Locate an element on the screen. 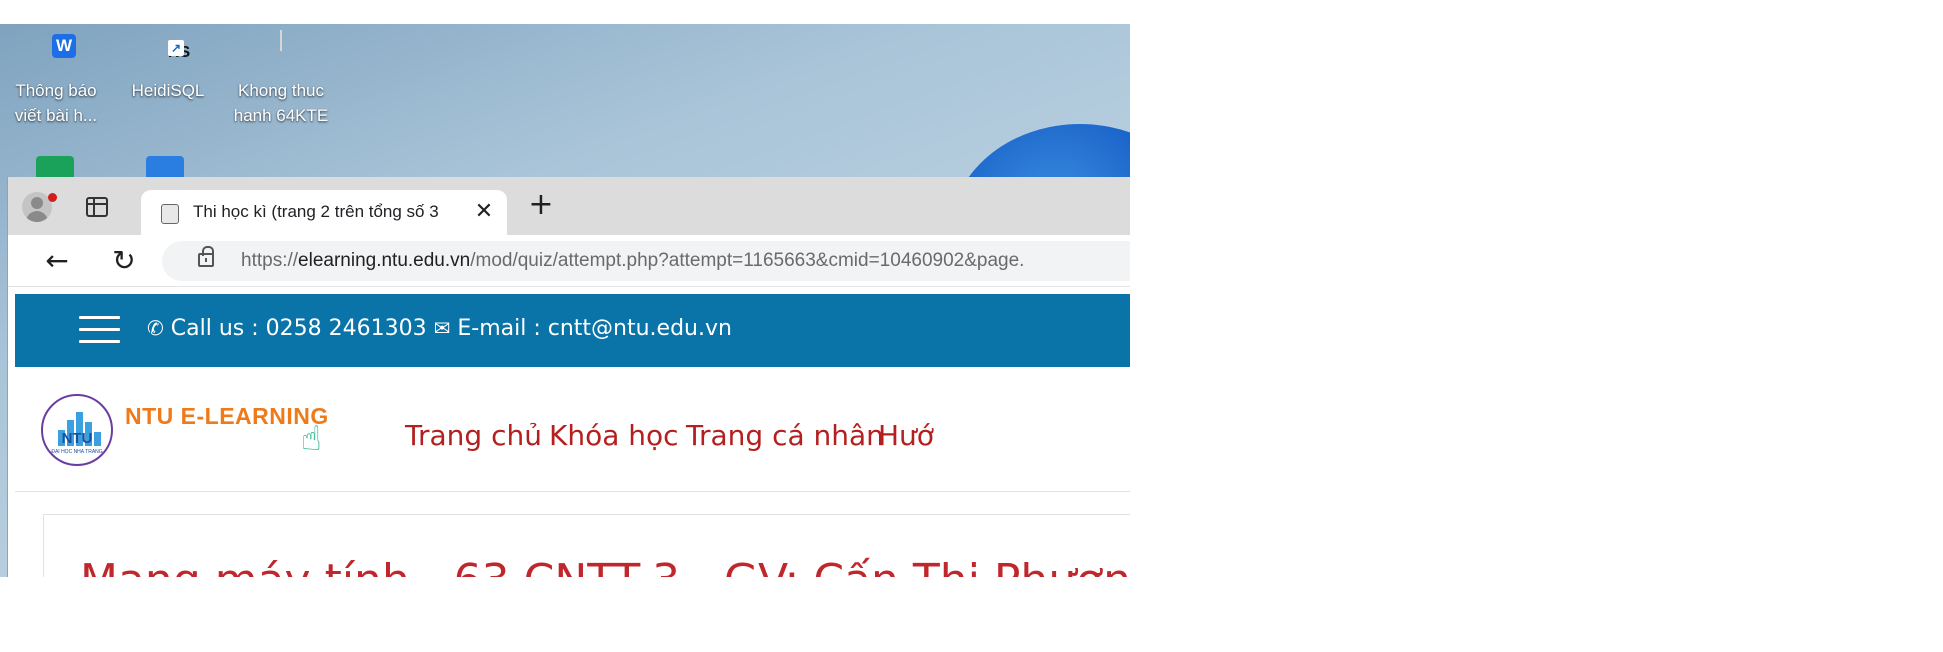 The image size is (1943, 652). pointer-hand-icon: ☝ is located at coordinates (311, 439).